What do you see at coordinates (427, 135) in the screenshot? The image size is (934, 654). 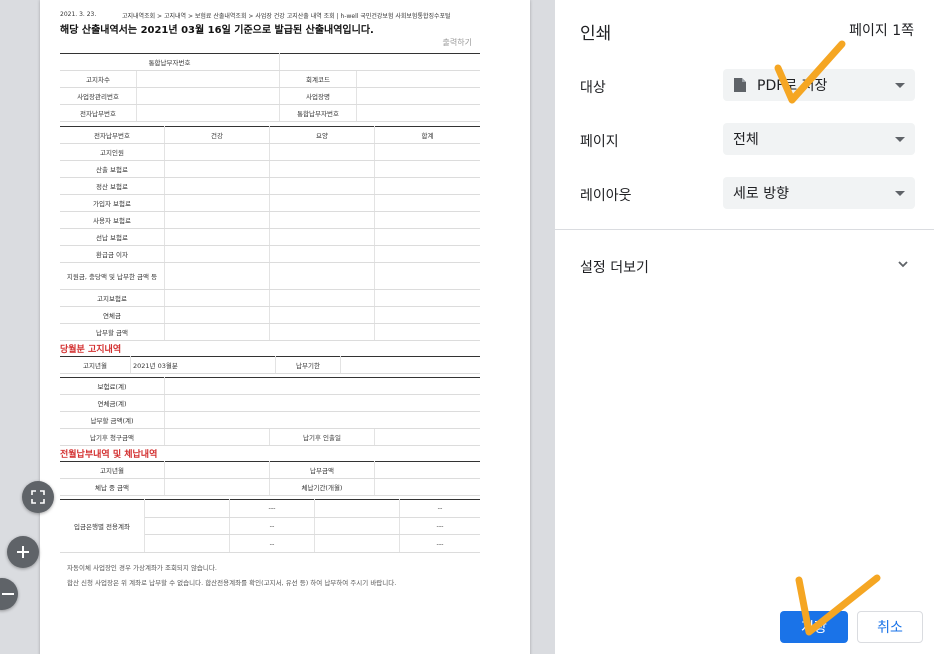 I see `calc-header: 합계` at bounding box center [427, 135].